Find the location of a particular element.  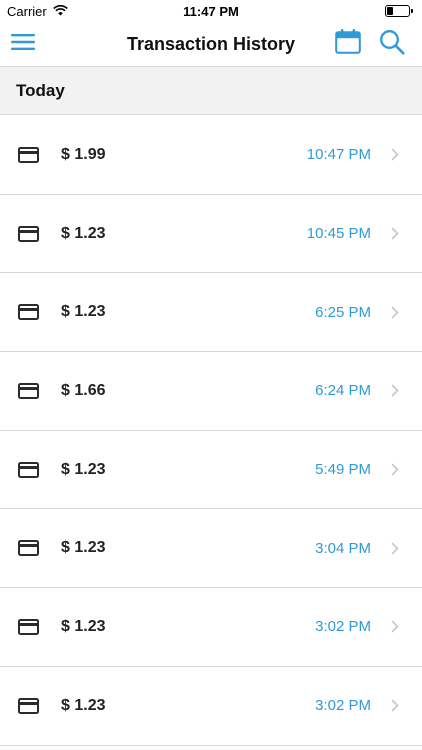

transaction-row: $ 1.99 10:47 PM is located at coordinates (211, 155).